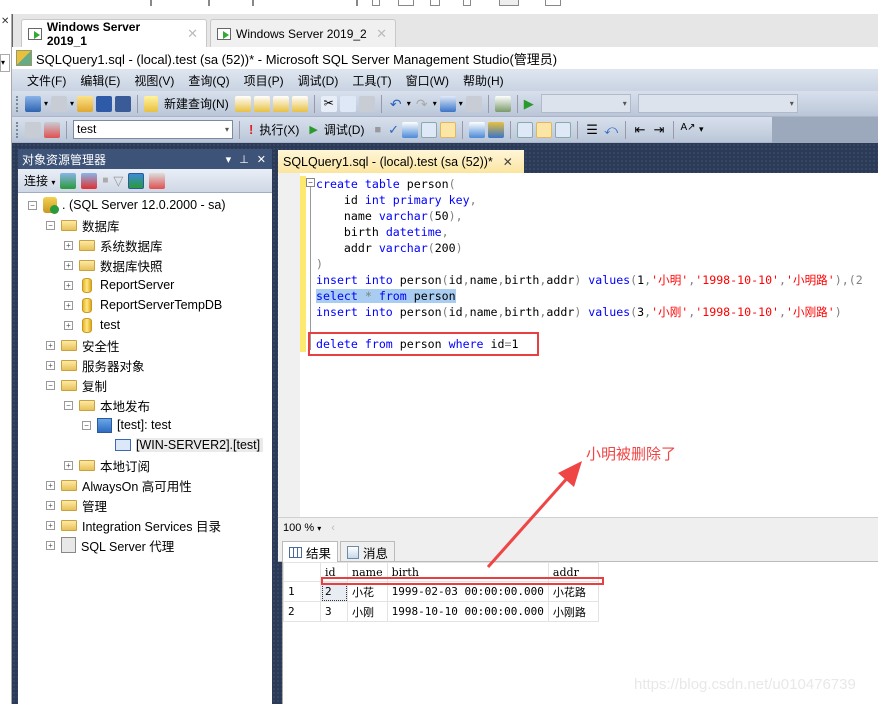  Describe the element at coordinates (118, 181) in the screenshot. I see `filter-icon: ▽` at that location.